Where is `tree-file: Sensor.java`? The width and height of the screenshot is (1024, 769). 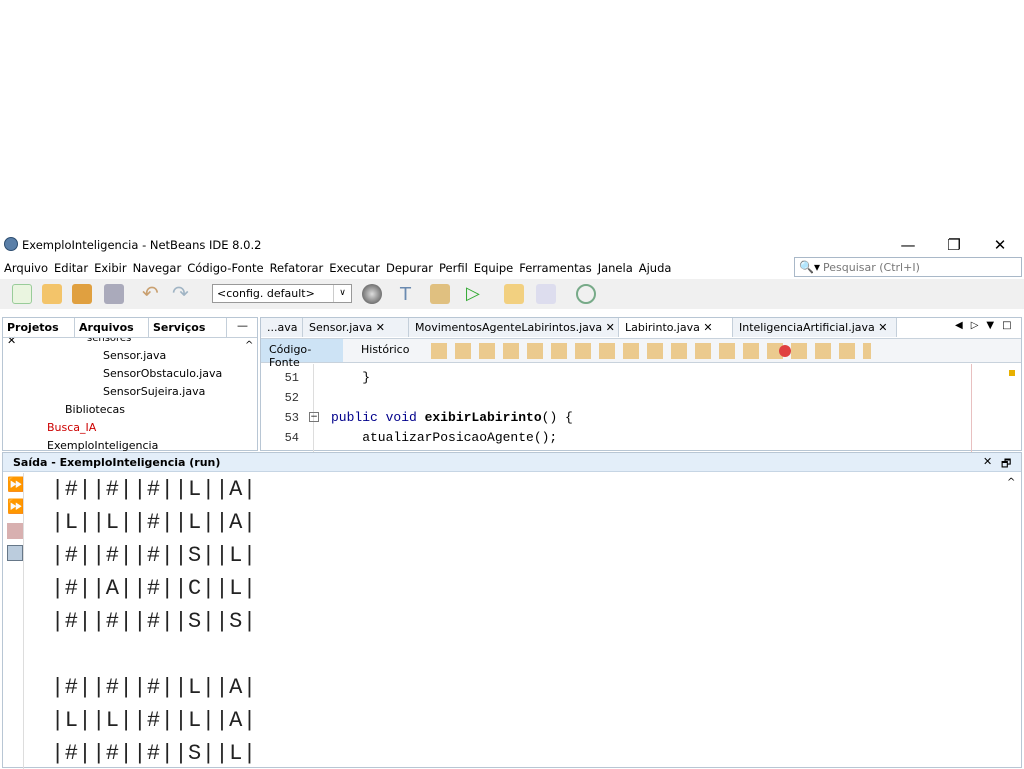
tree-file: Sensor.java is located at coordinates (134, 355).